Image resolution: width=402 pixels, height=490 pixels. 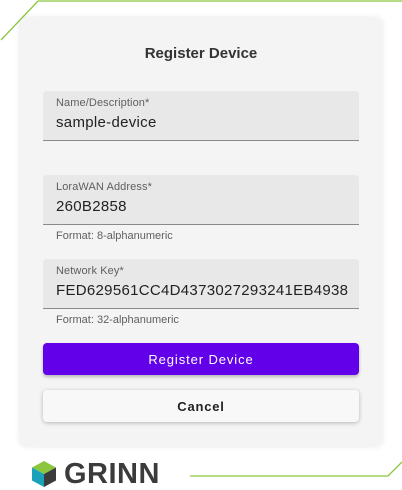 What do you see at coordinates (106, 122) in the screenshot?
I see `name-field-value: sample-device` at bounding box center [106, 122].